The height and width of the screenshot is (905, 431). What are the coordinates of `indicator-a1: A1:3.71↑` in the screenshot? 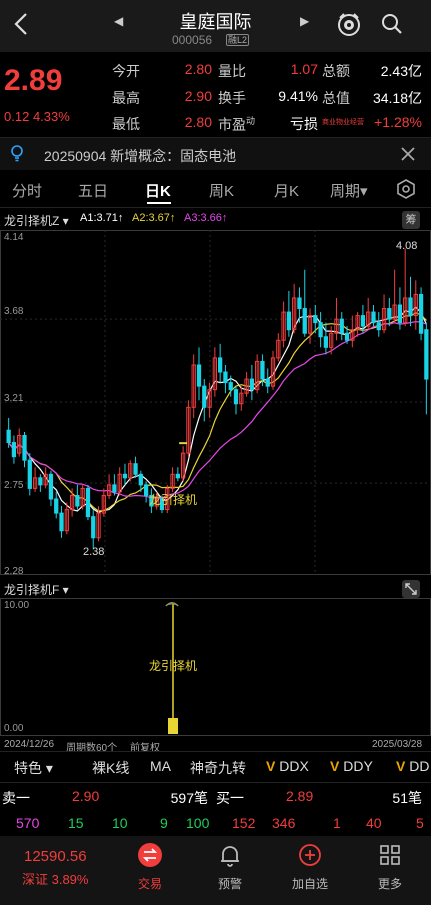 It's located at (102, 218).